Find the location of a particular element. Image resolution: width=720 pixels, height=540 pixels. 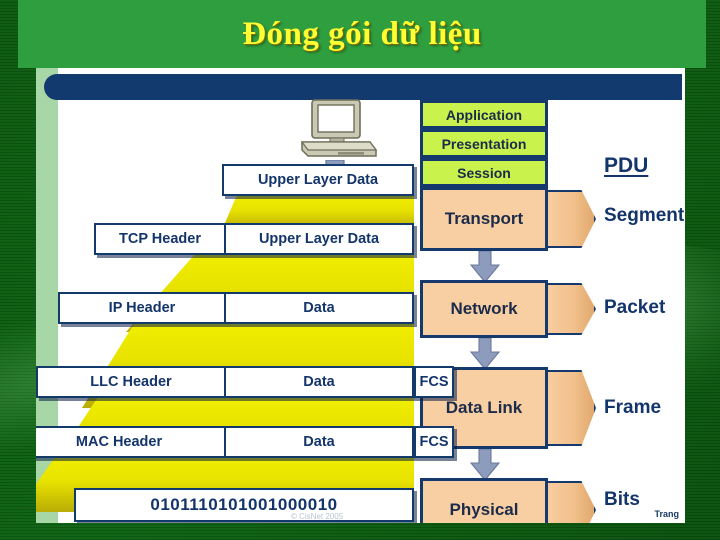

navy-header-bar is located at coordinates (363, 87).